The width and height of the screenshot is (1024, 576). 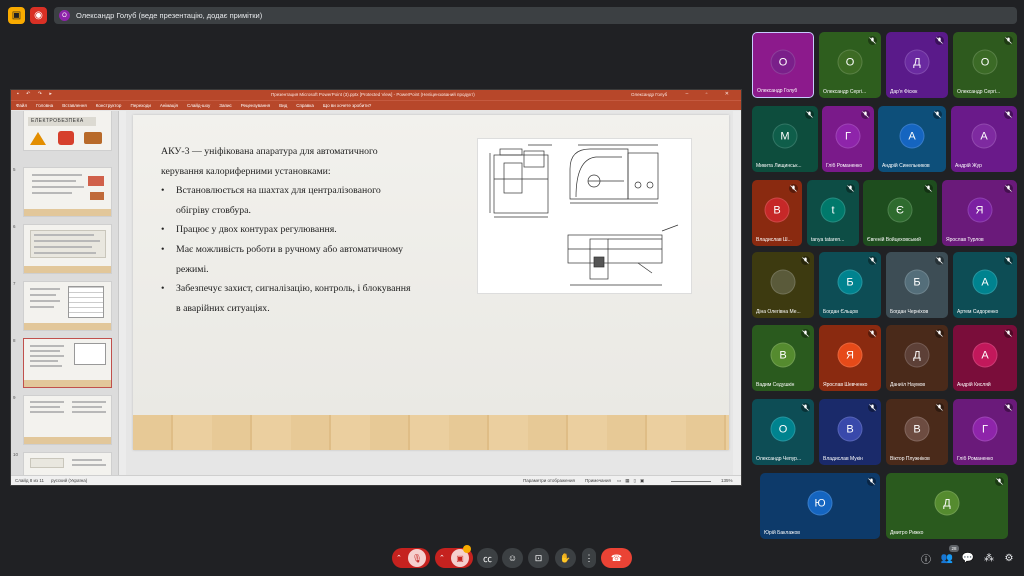 I want to click on captions-button: ㏄, so click(x=487, y=558).